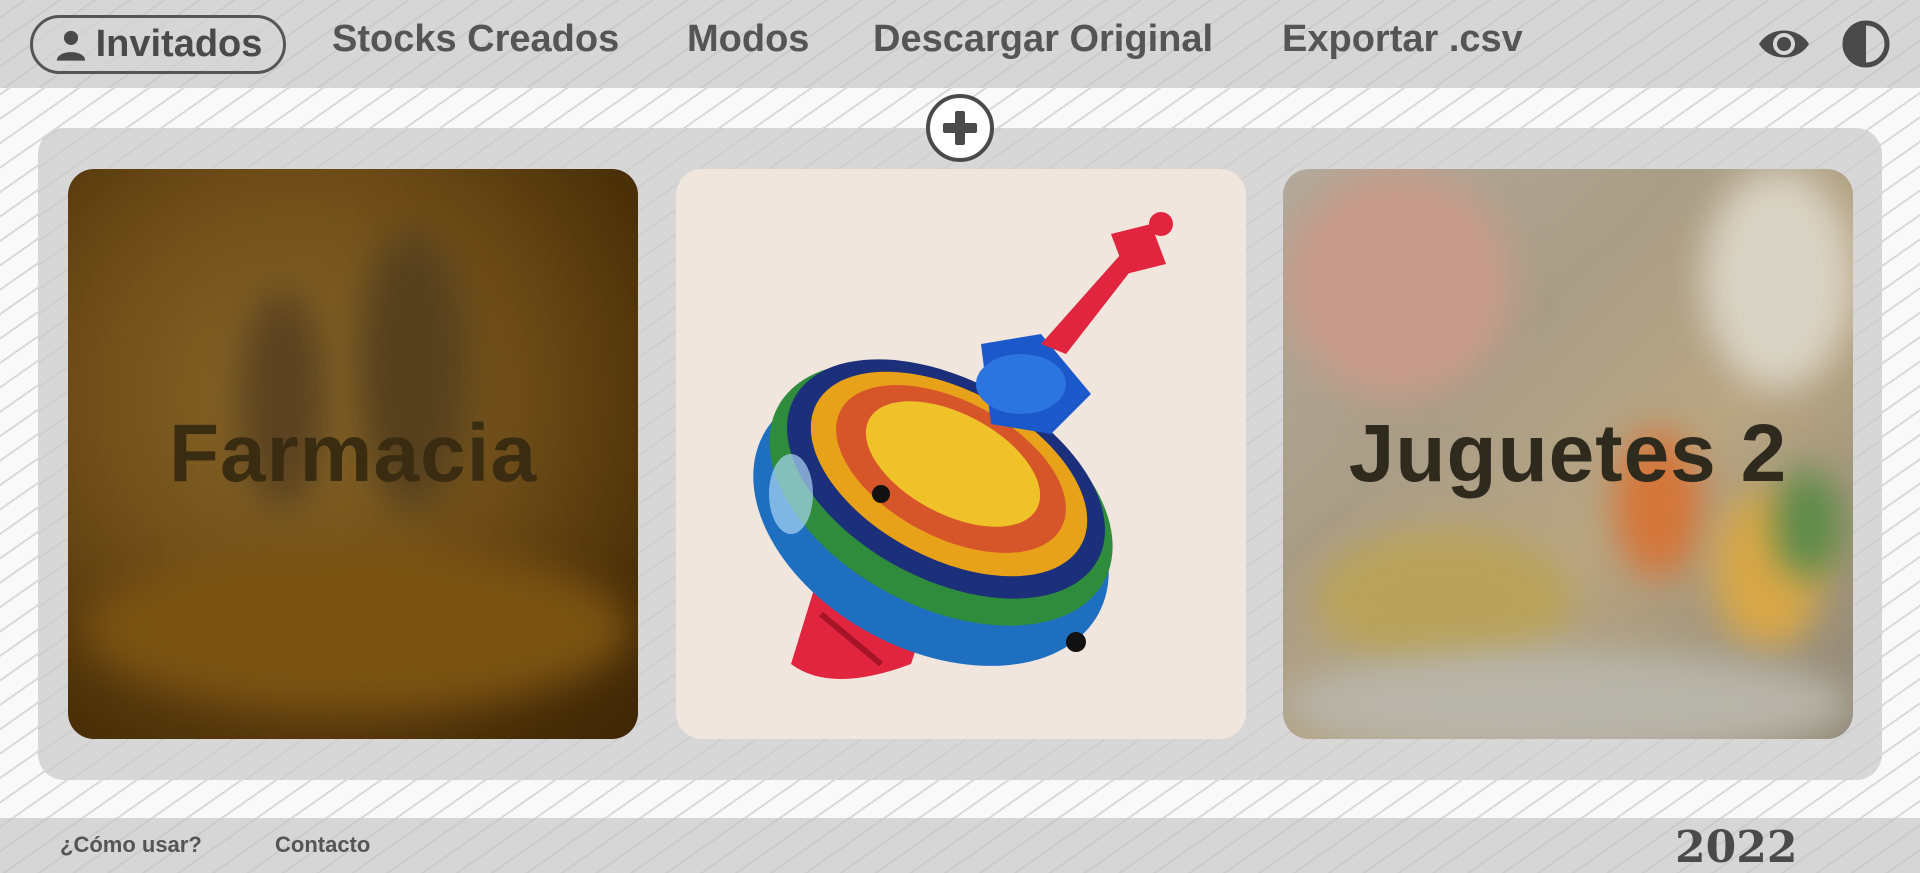  Describe the element at coordinates (1402, 39) in the screenshot. I see `nav-exportar-csv: Exportar .csv` at that location.